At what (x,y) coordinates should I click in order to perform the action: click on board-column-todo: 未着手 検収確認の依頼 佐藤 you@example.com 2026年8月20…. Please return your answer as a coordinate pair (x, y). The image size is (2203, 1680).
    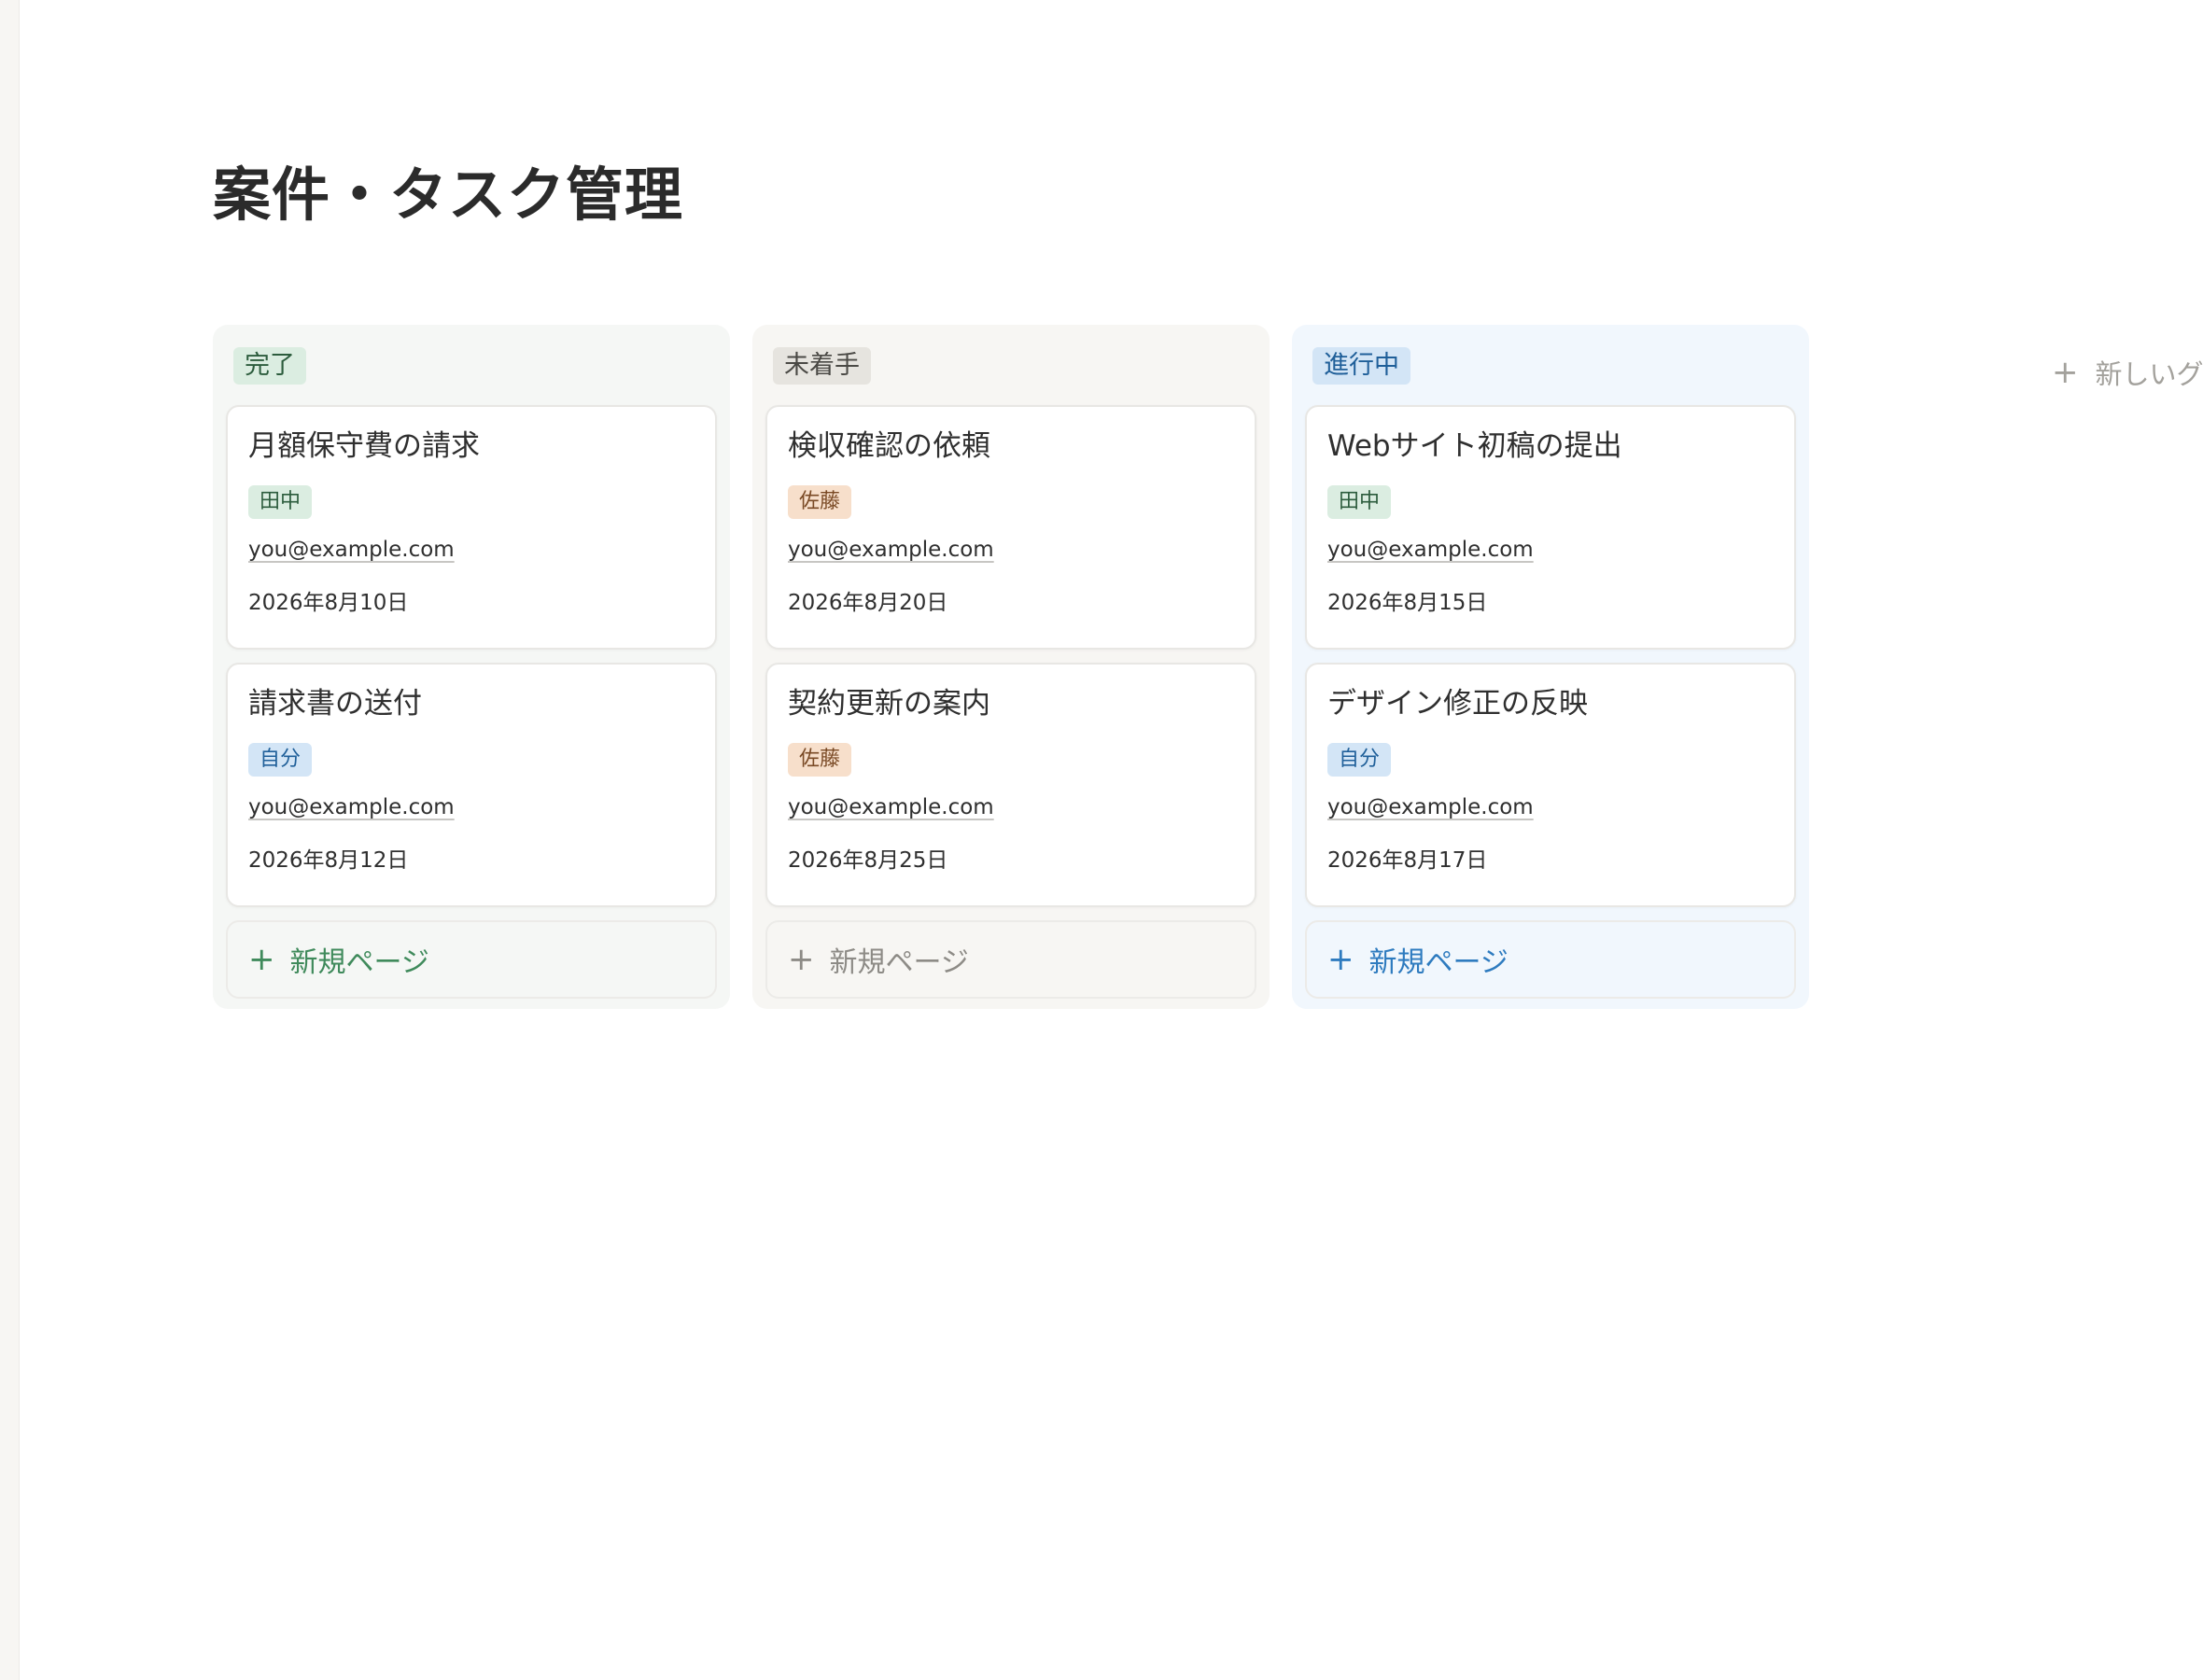
    Looking at the image, I should click on (1011, 667).